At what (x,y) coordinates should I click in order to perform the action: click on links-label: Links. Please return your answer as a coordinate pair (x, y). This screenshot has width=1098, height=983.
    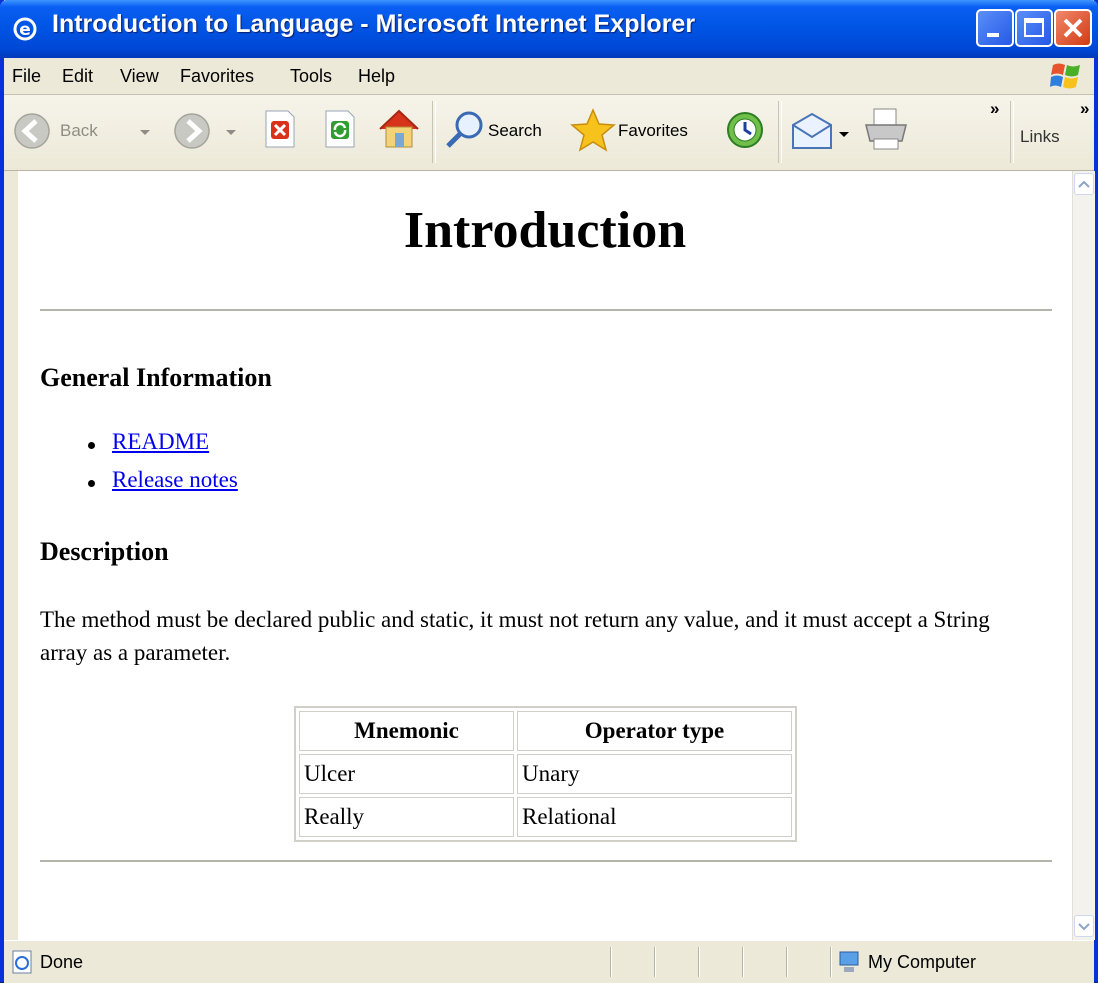
    Looking at the image, I should click on (1040, 137).